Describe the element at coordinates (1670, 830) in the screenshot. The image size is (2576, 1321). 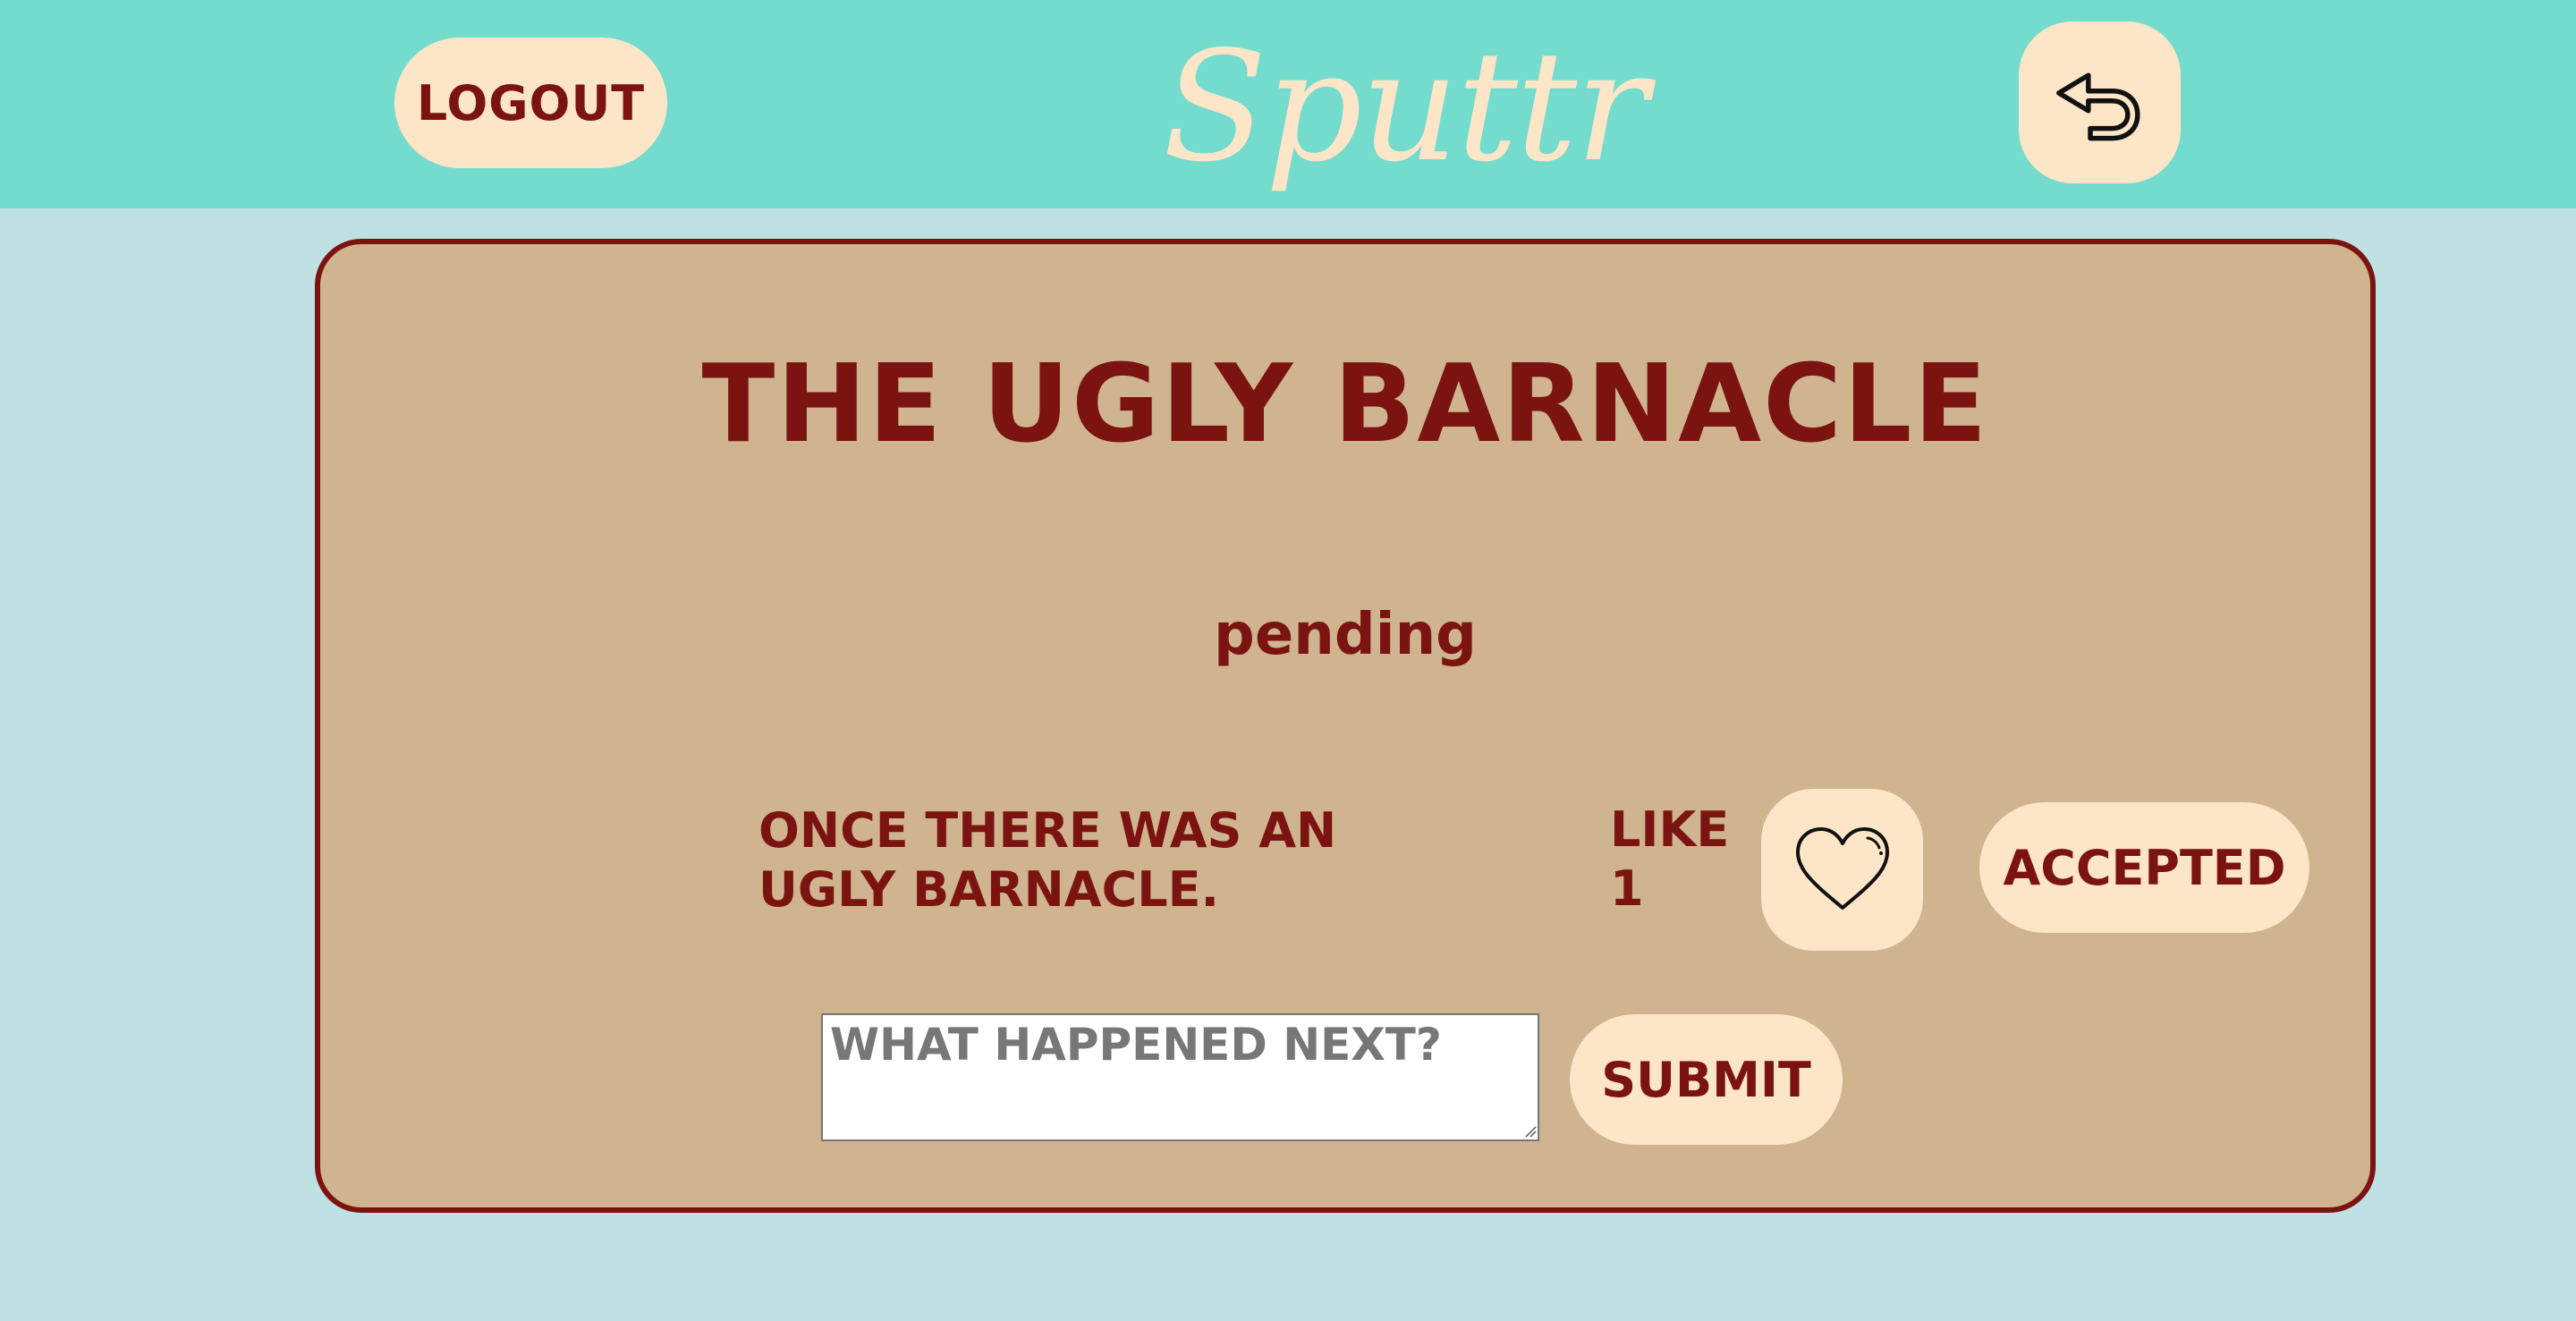
I see `like-label: LIKE` at that location.